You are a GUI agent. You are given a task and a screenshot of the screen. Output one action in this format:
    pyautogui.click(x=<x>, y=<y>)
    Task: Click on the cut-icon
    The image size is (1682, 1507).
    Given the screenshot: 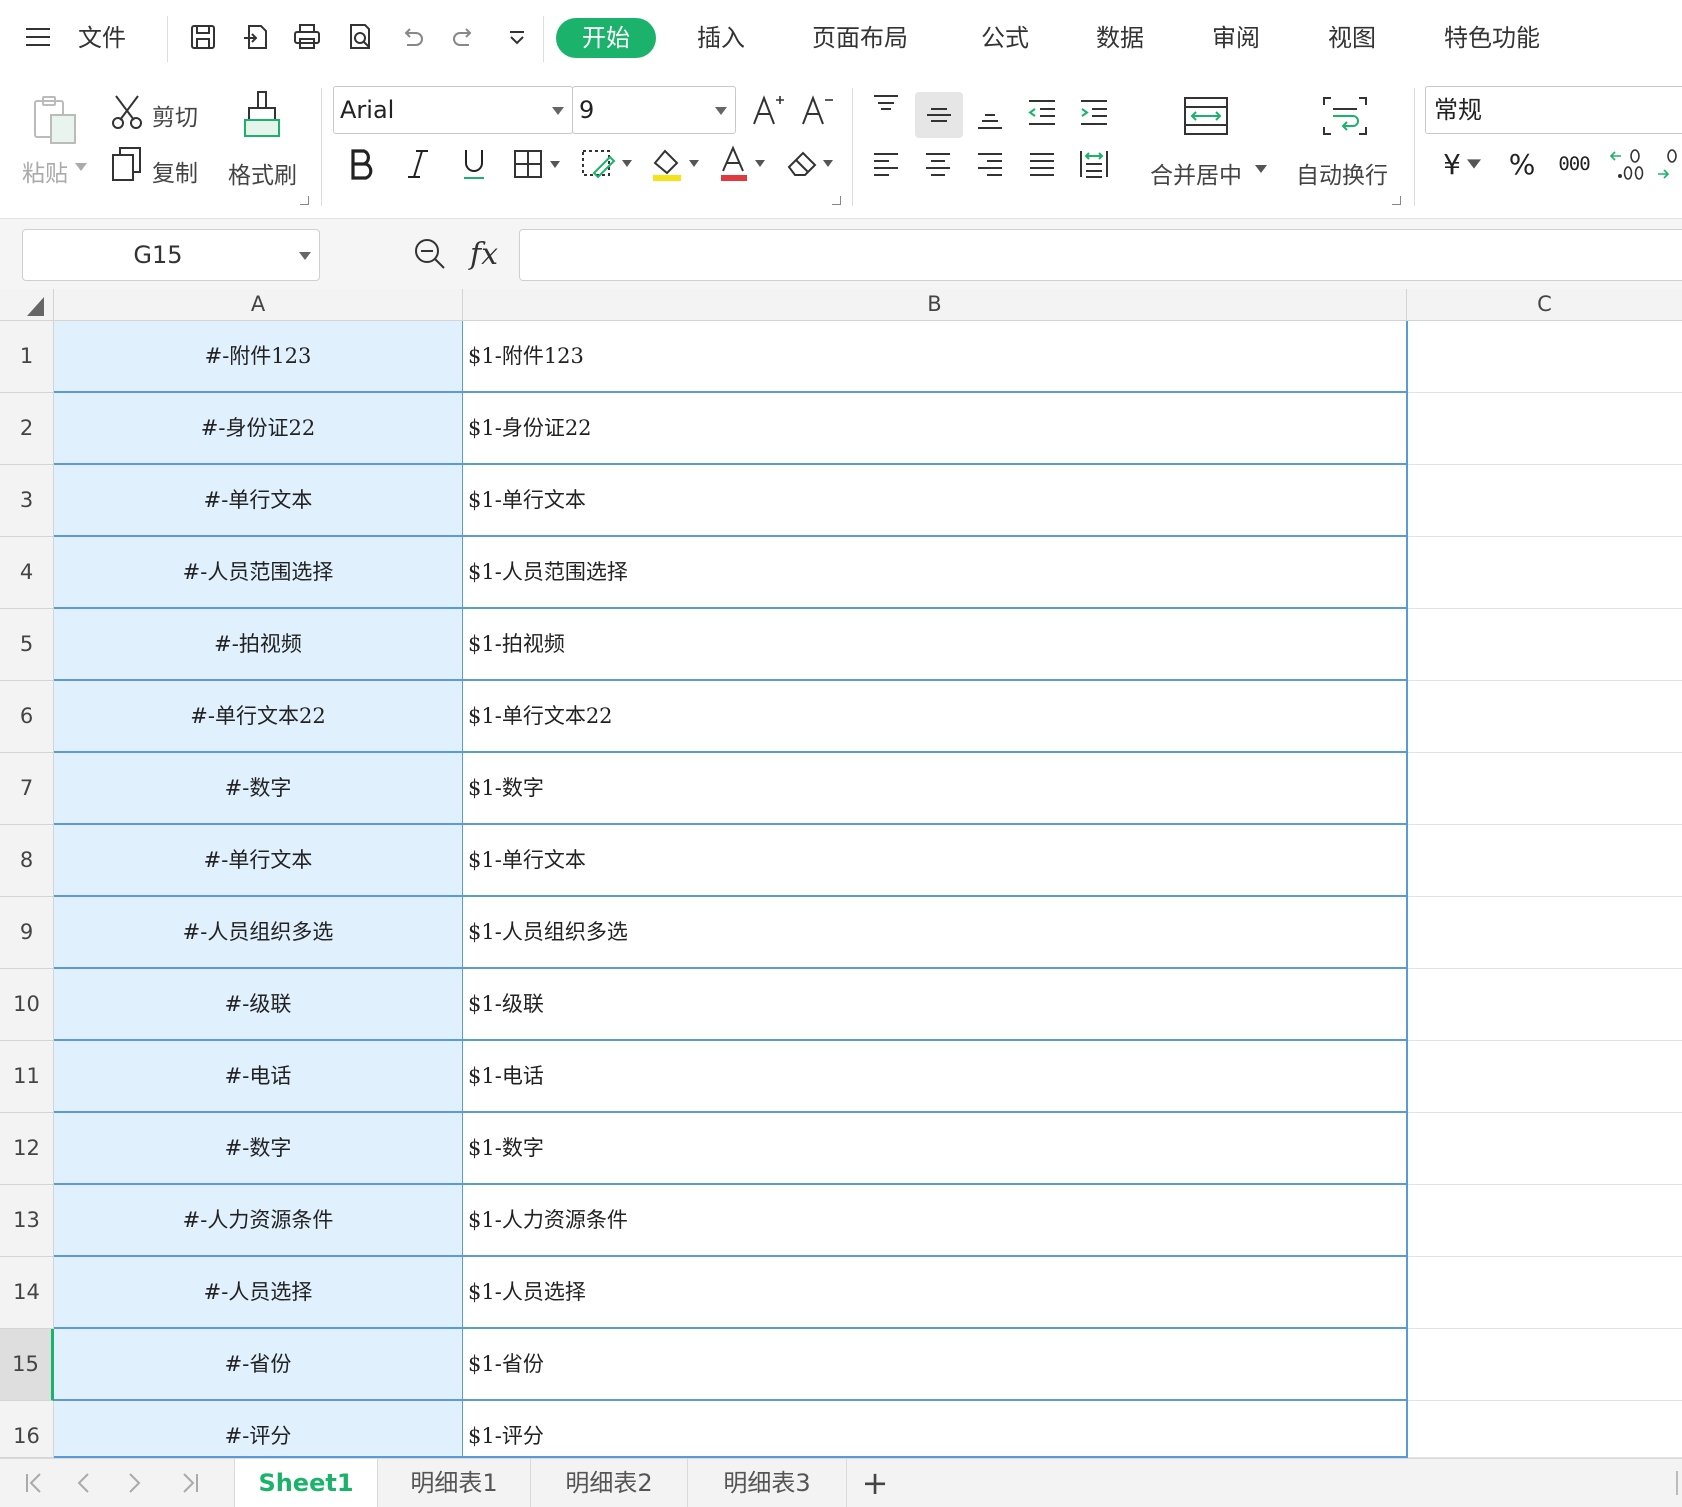 What is the action you would take?
    pyautogui.click(x=127, y=112)
    